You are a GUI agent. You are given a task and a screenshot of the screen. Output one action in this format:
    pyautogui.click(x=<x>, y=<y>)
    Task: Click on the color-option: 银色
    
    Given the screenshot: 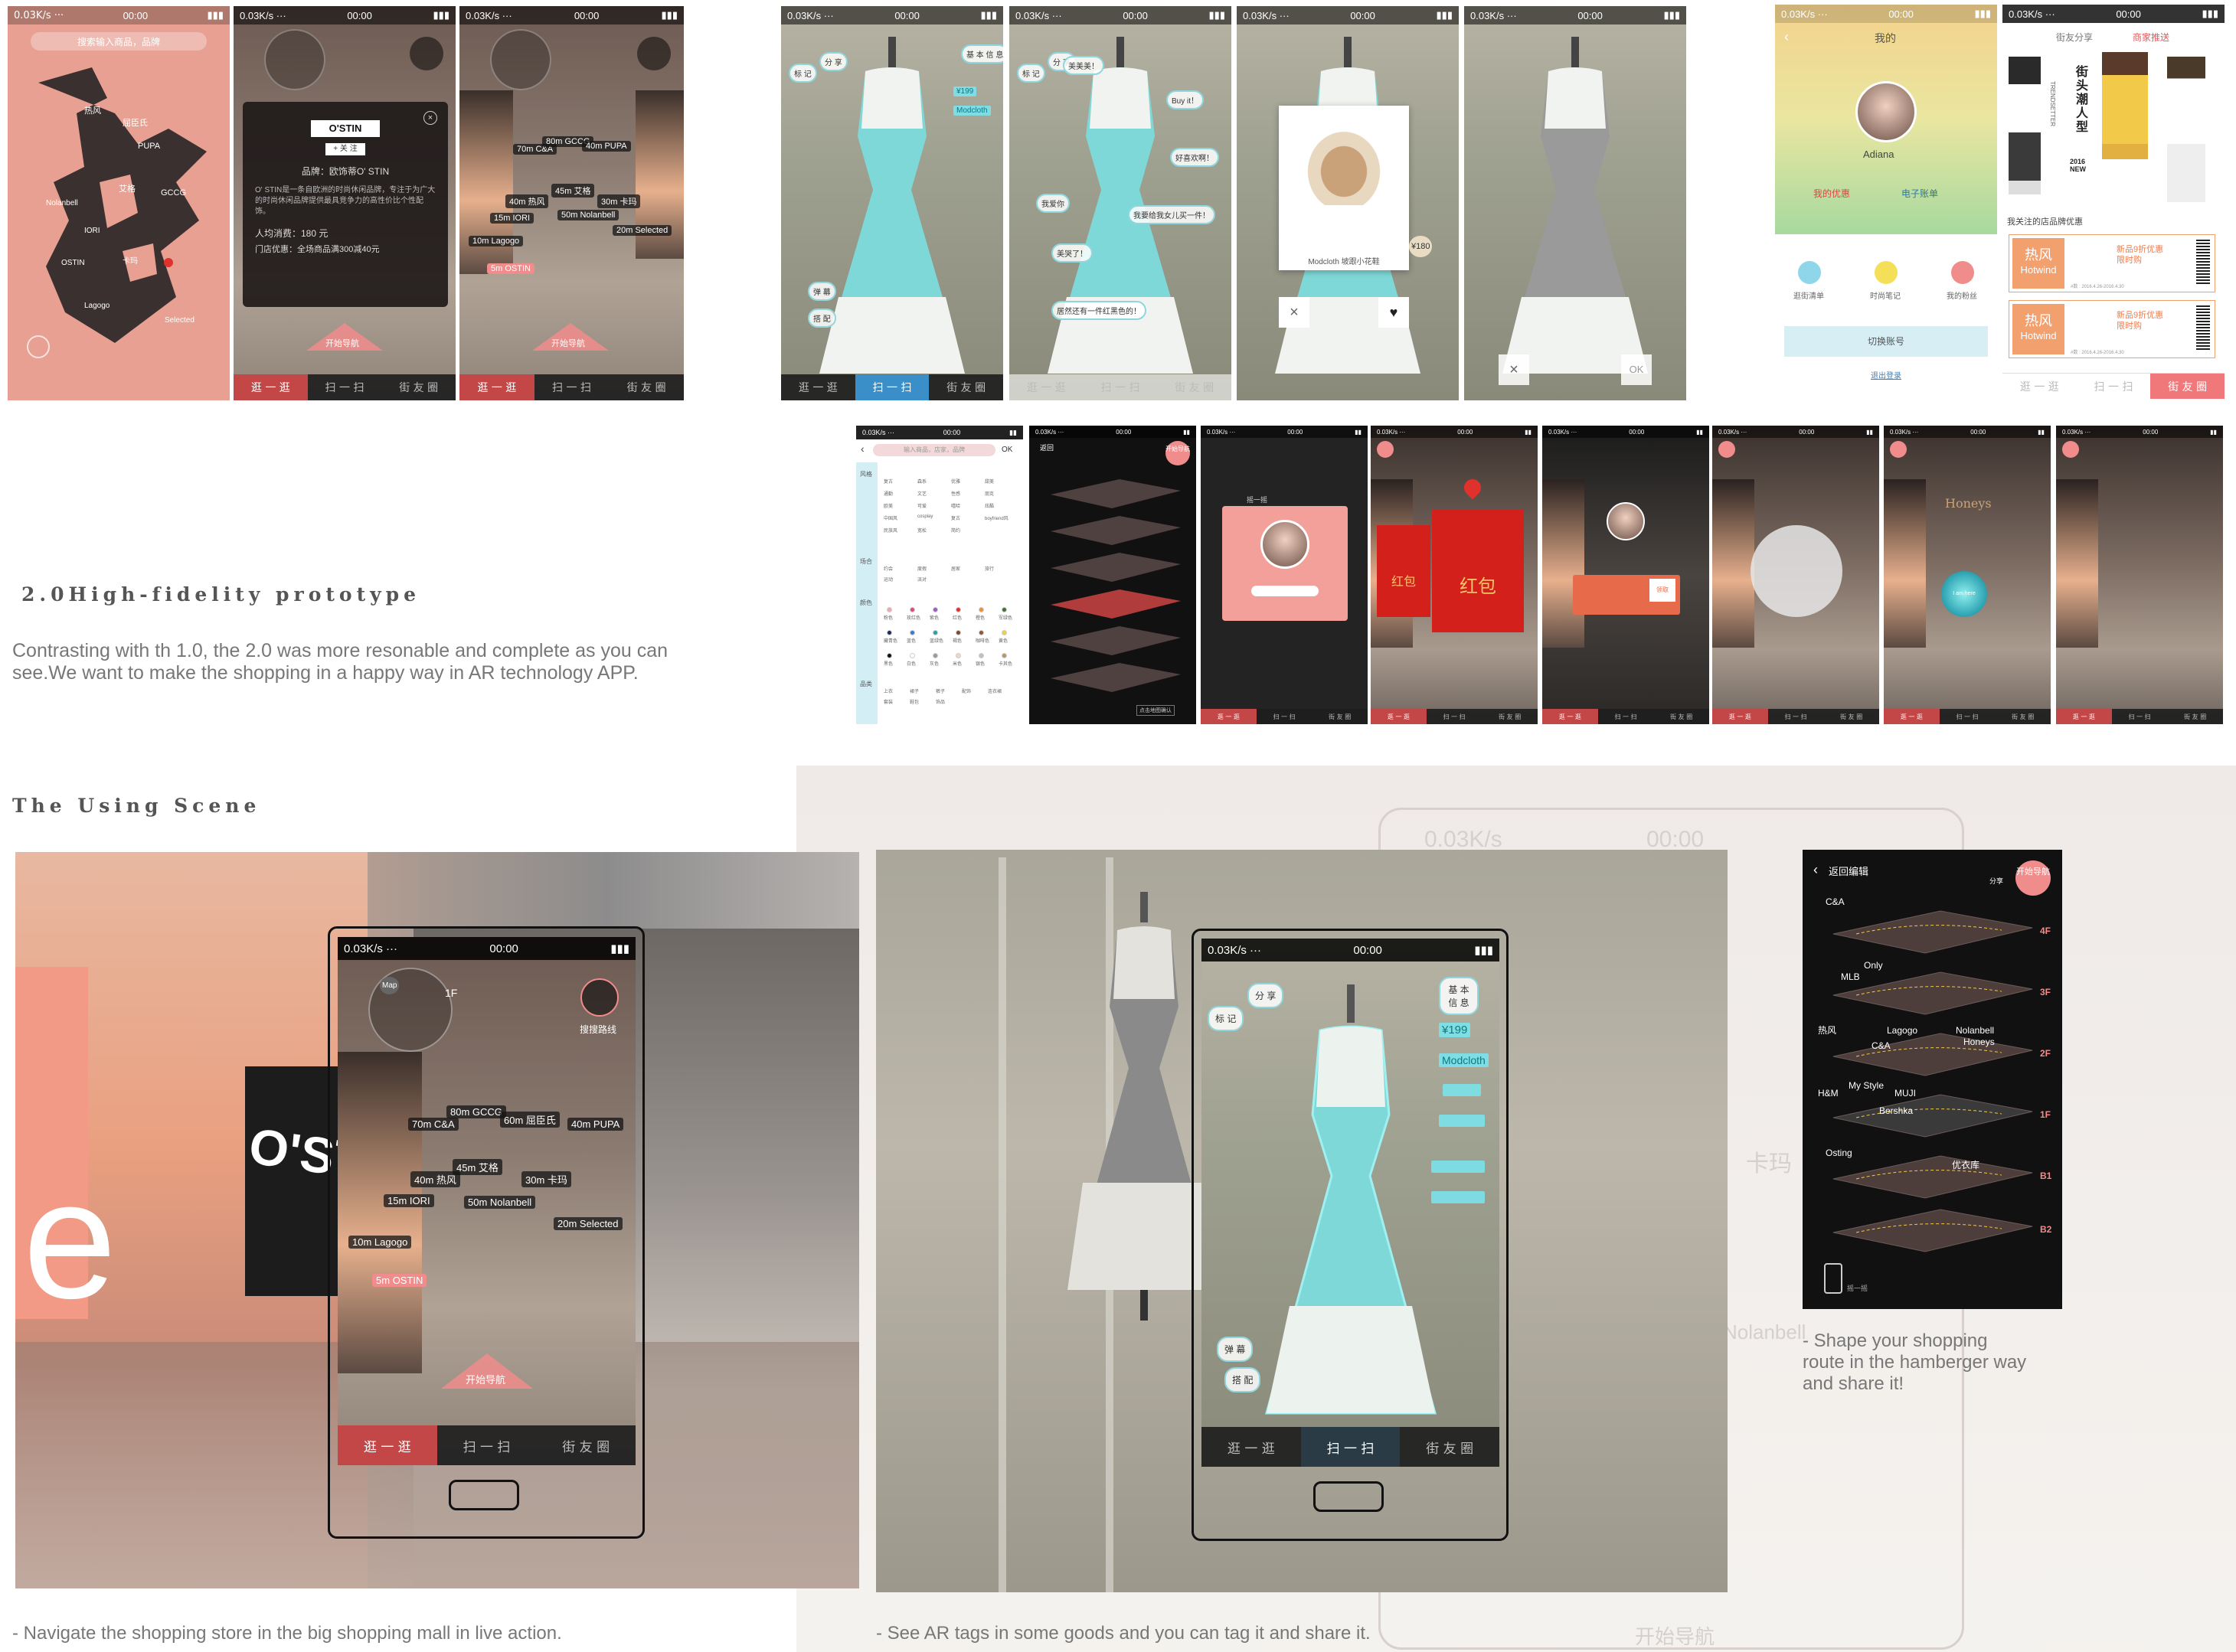 What is the action you would take?
    pyautogui.click(x=980, y=663)
    